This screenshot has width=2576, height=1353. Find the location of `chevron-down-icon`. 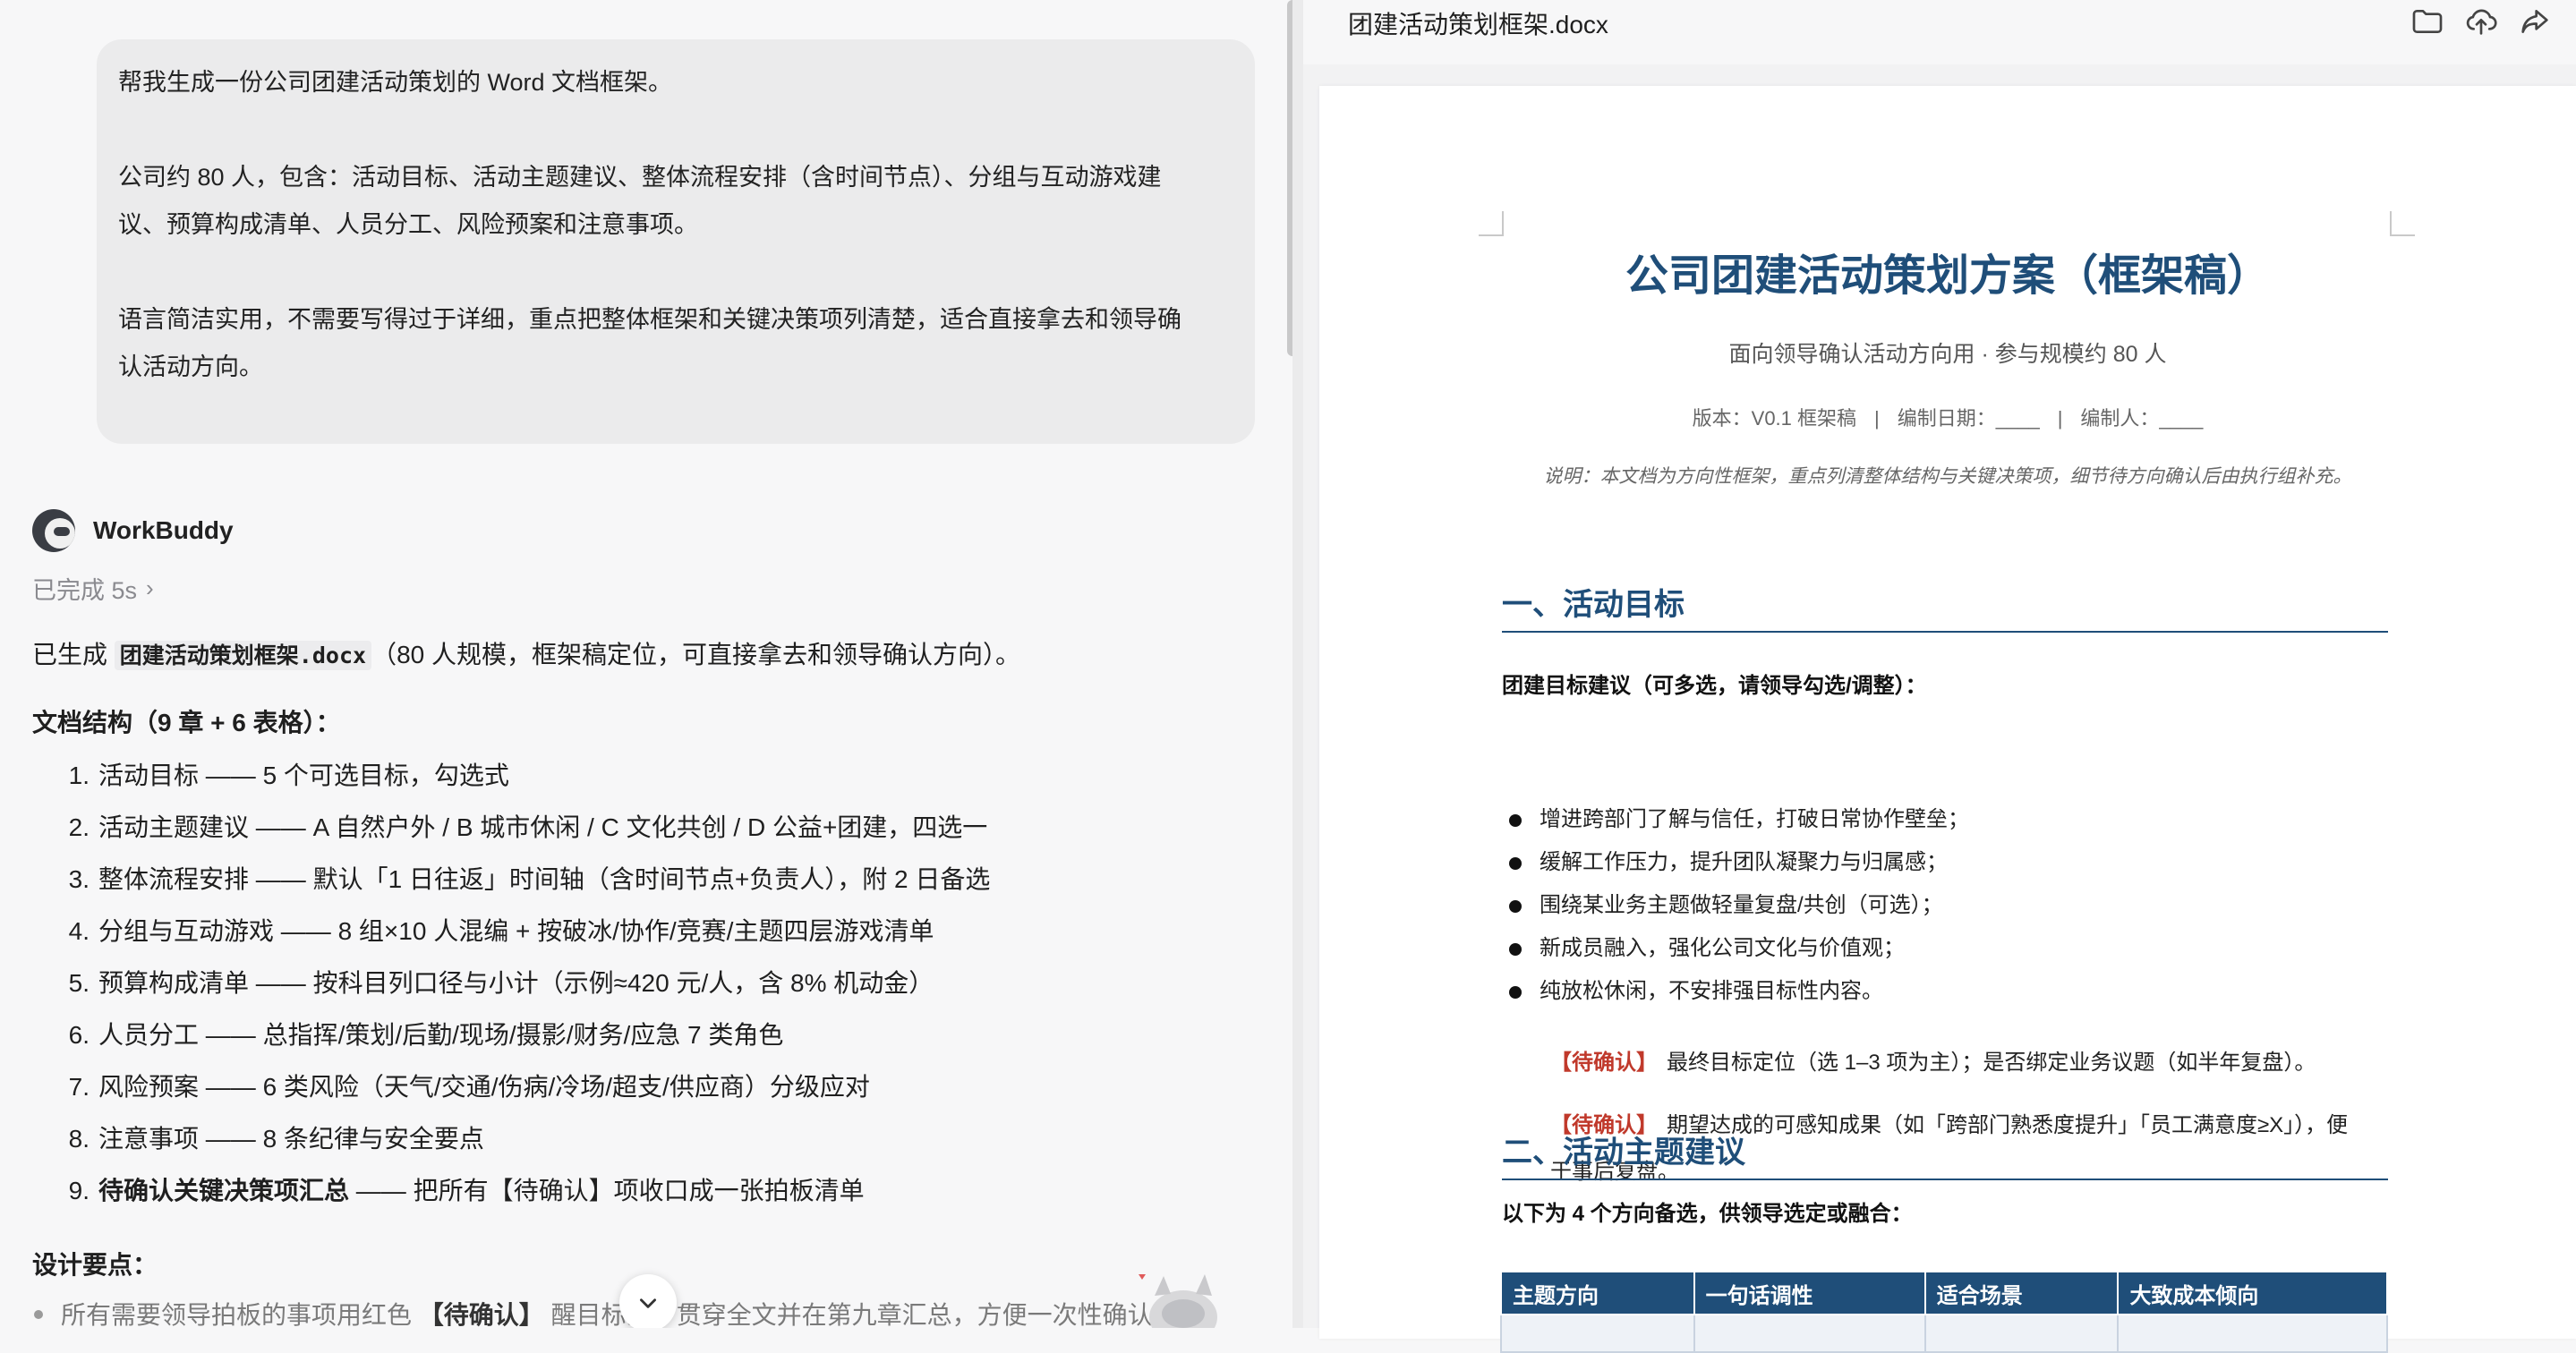

chevron-down-icon is located at coordinates (648, 1303).